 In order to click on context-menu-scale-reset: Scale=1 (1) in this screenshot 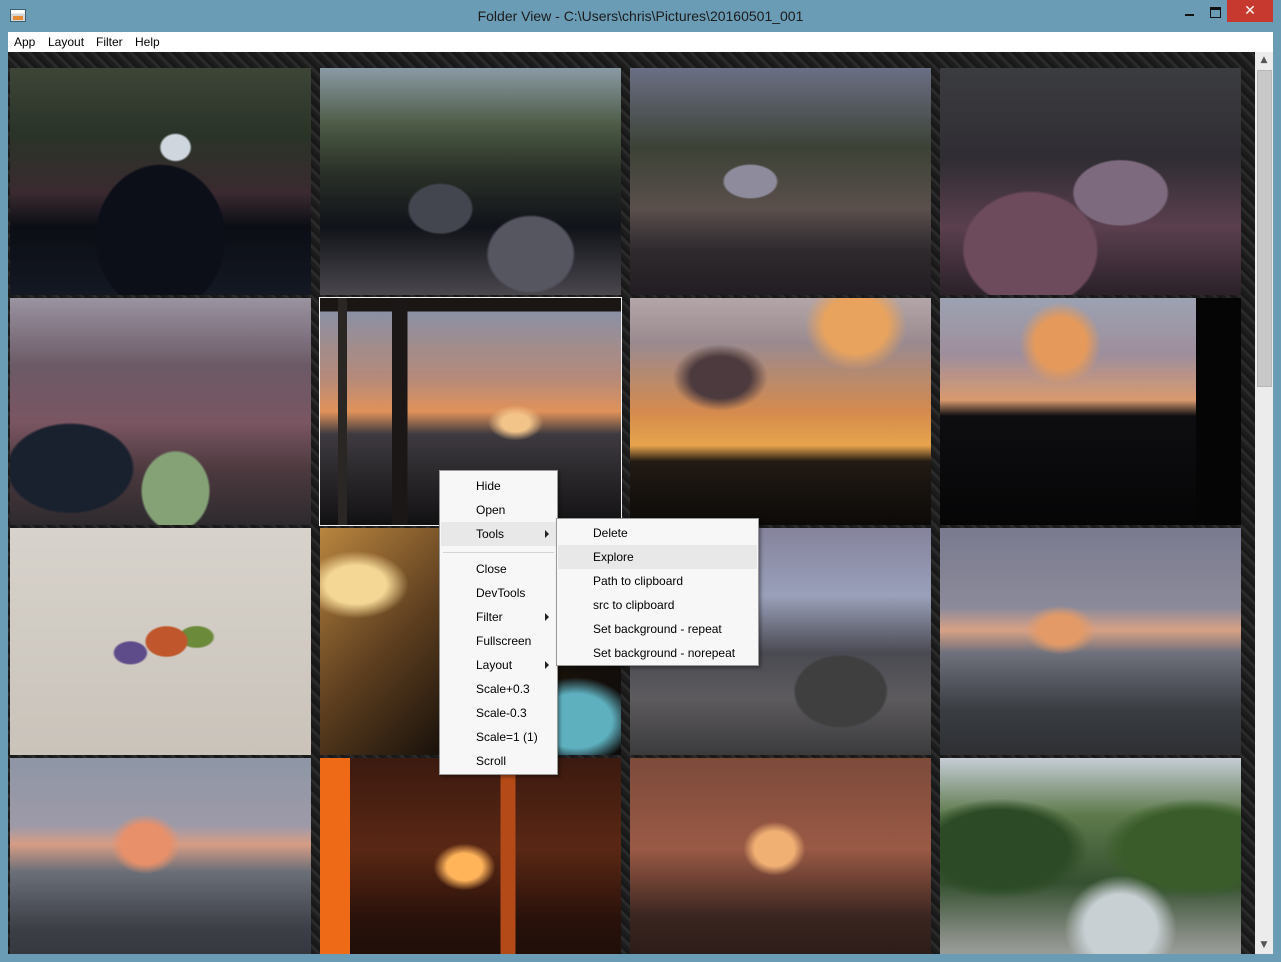, I will do `click(498, 737)`.